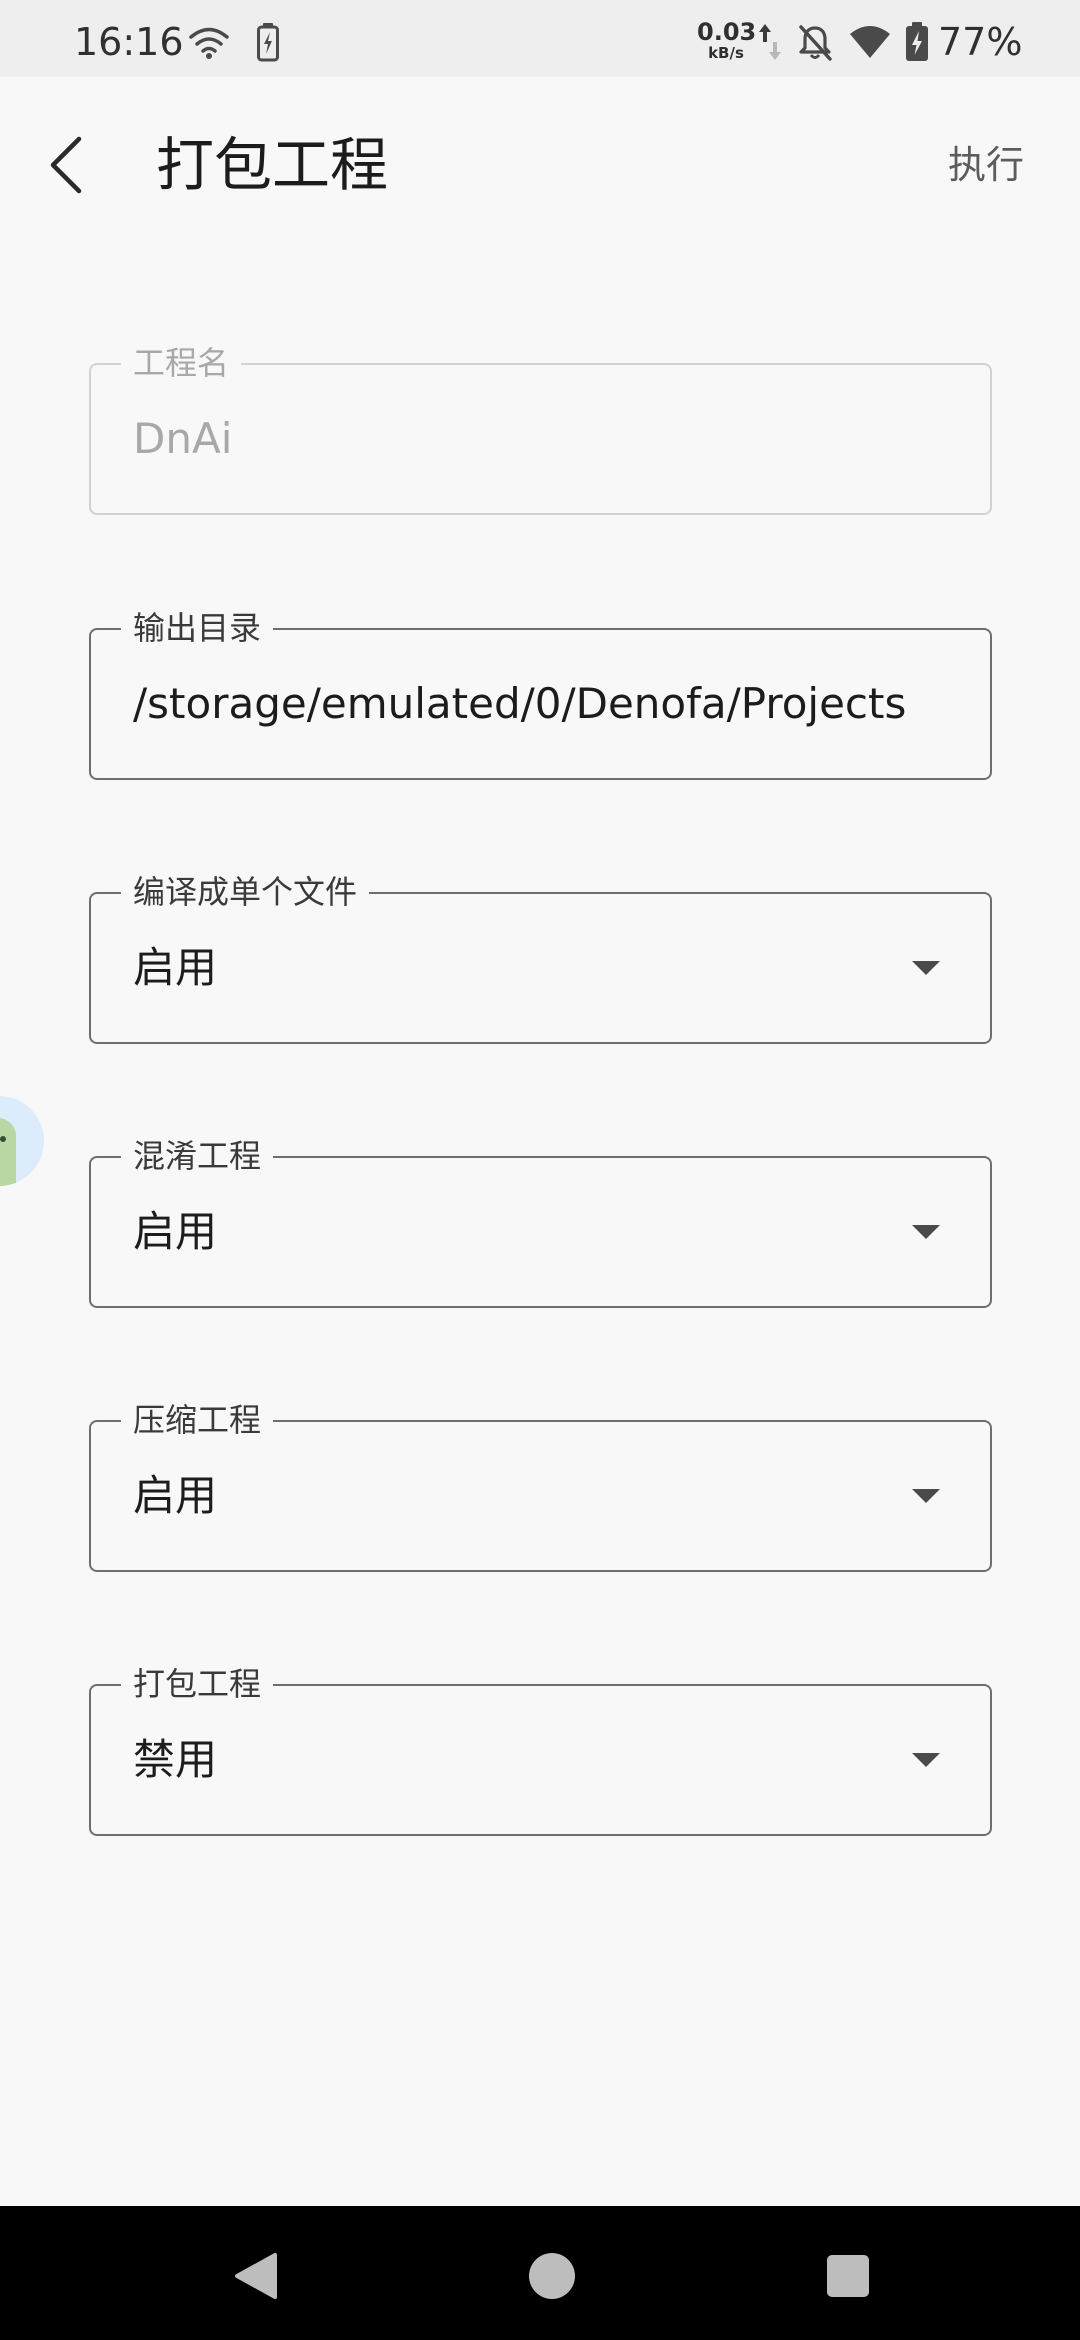 This screenshot has height=2340, width=1080. I want to click on obfuscate-select: 混淆工程 启用, so click(540, 1222).